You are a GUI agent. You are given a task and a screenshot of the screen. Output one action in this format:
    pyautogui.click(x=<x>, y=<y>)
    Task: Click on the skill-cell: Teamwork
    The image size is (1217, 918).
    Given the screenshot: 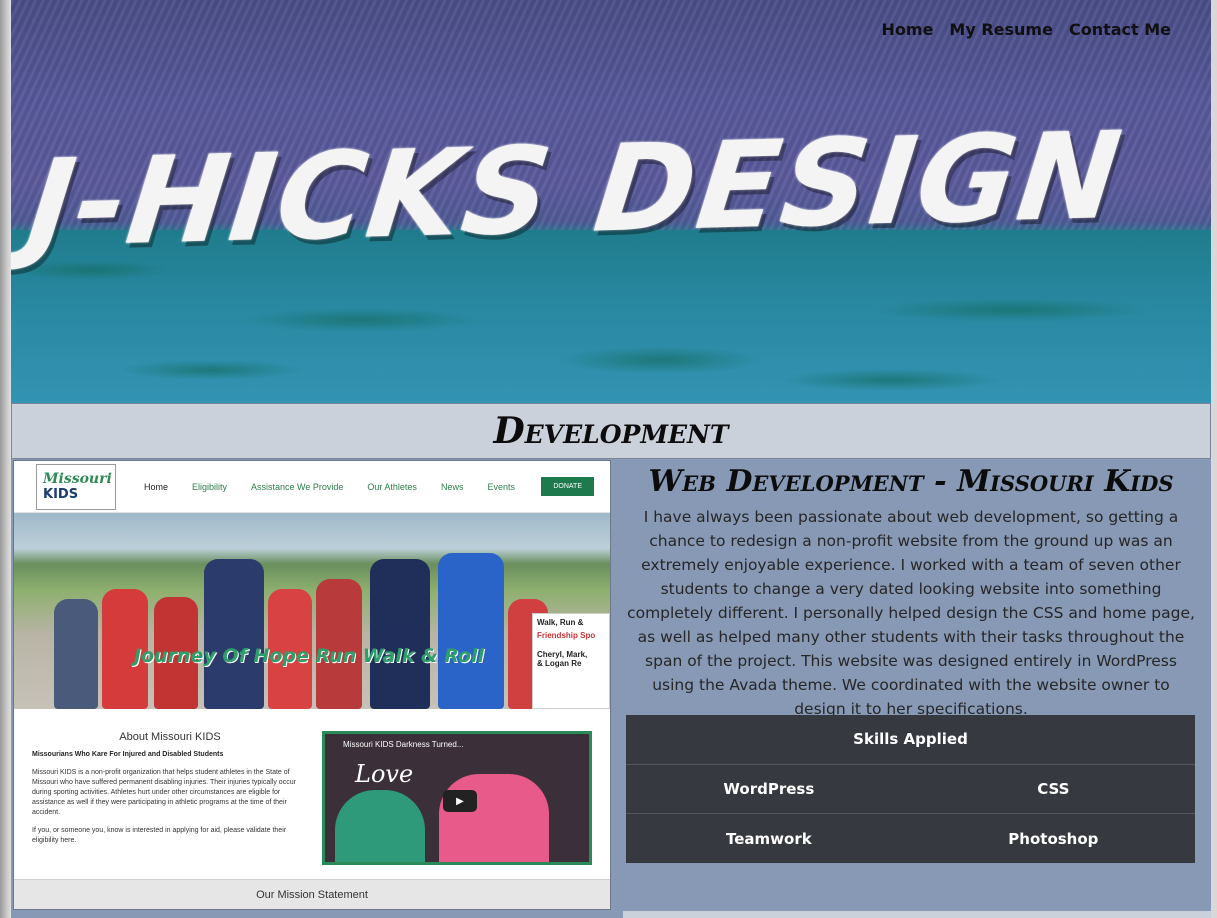 What is the action you would take?
    pyautogui.click(x=769, y=838)
    